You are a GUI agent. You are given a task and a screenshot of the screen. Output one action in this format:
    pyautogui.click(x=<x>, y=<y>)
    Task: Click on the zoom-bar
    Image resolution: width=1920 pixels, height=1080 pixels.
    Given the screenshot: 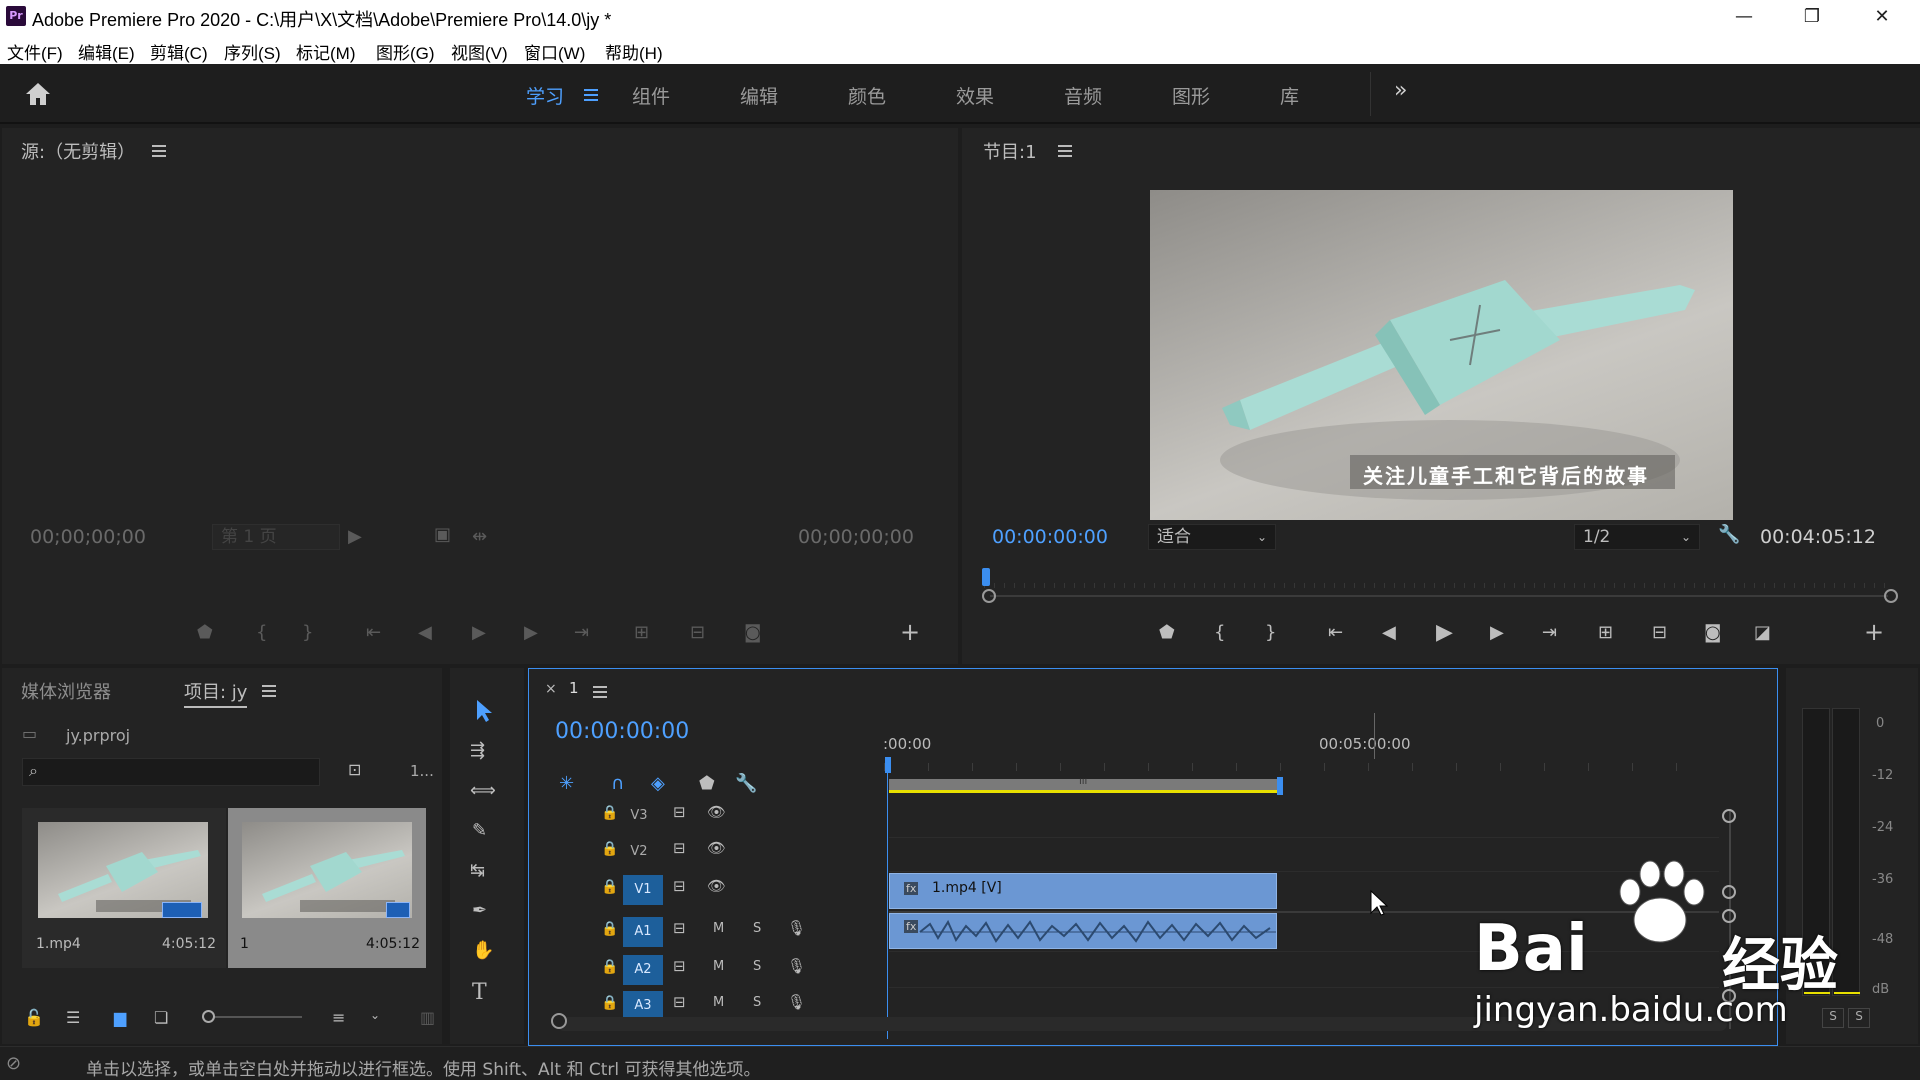 What is the action you would take?
    pyautogui.click(x=1439, y=596)
    